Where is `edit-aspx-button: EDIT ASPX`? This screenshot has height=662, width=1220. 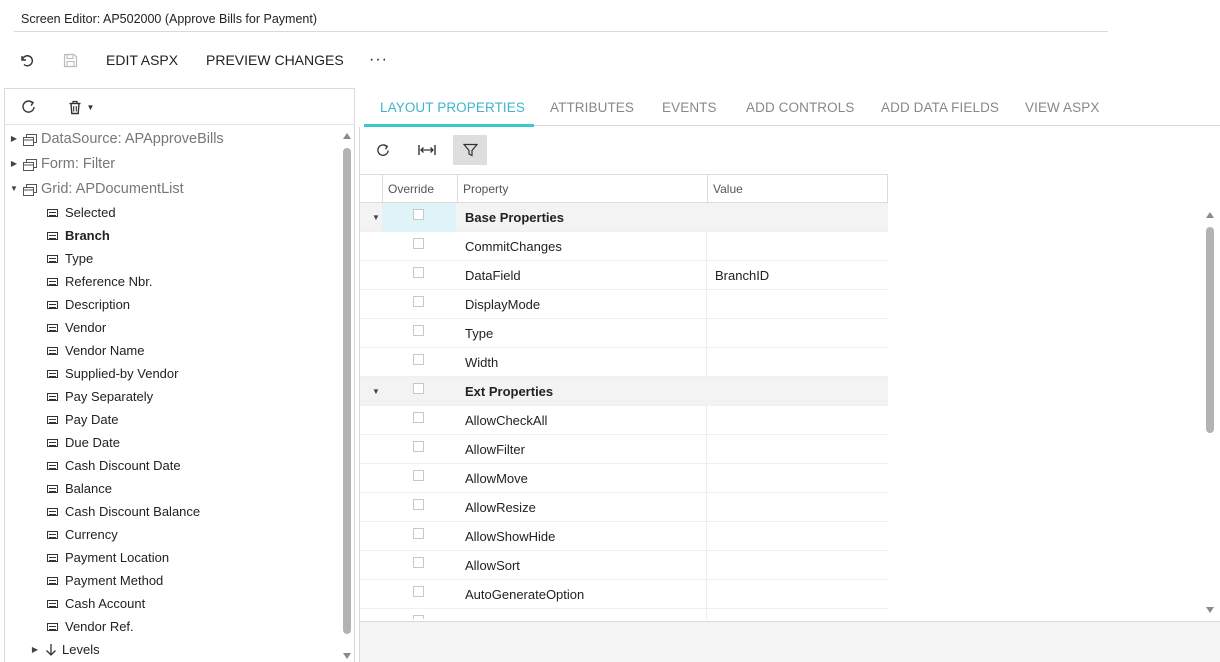 edit-aspx-button: EDIT ASPX is located at coordinates (142, 60).